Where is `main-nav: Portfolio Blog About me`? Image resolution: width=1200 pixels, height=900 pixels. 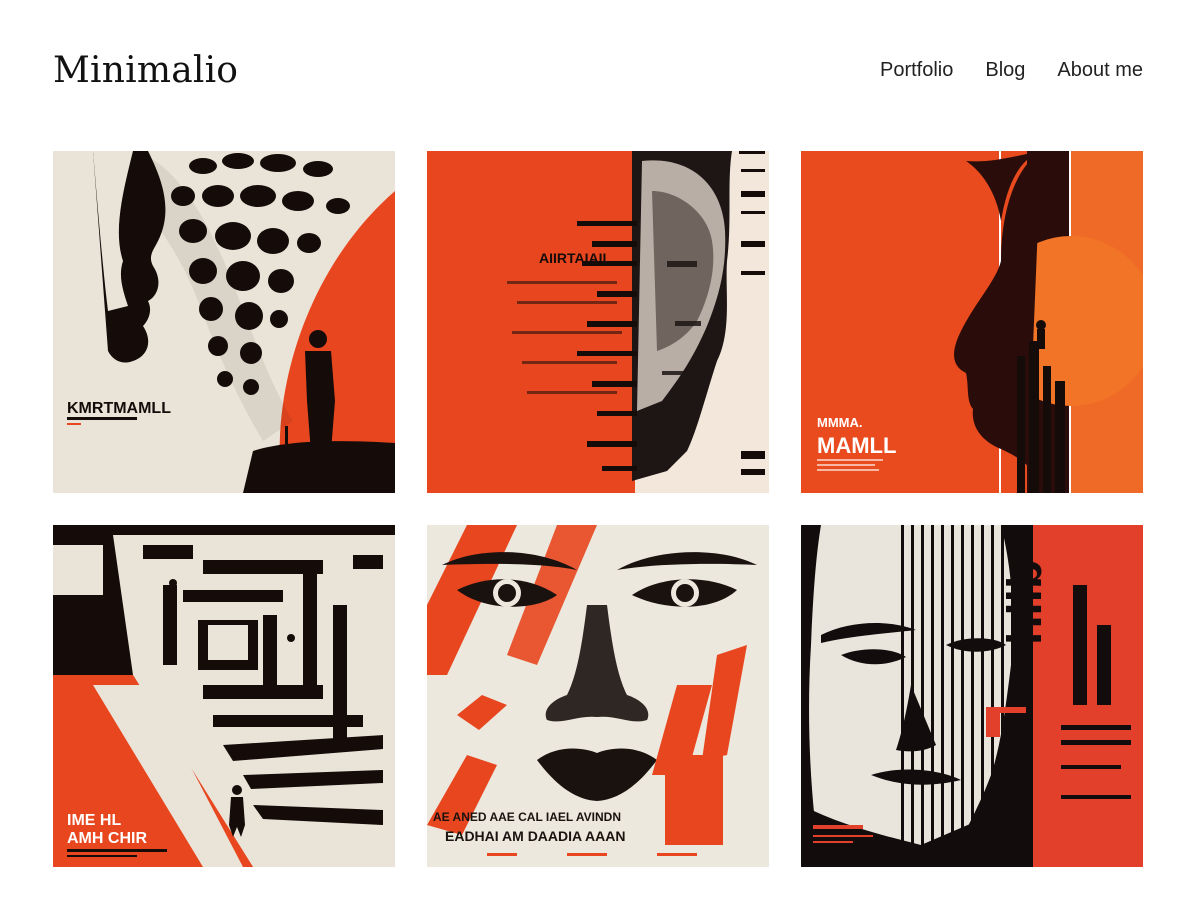
main-nav: Portfolio Blog About me is located at coordinates (1011, 70).